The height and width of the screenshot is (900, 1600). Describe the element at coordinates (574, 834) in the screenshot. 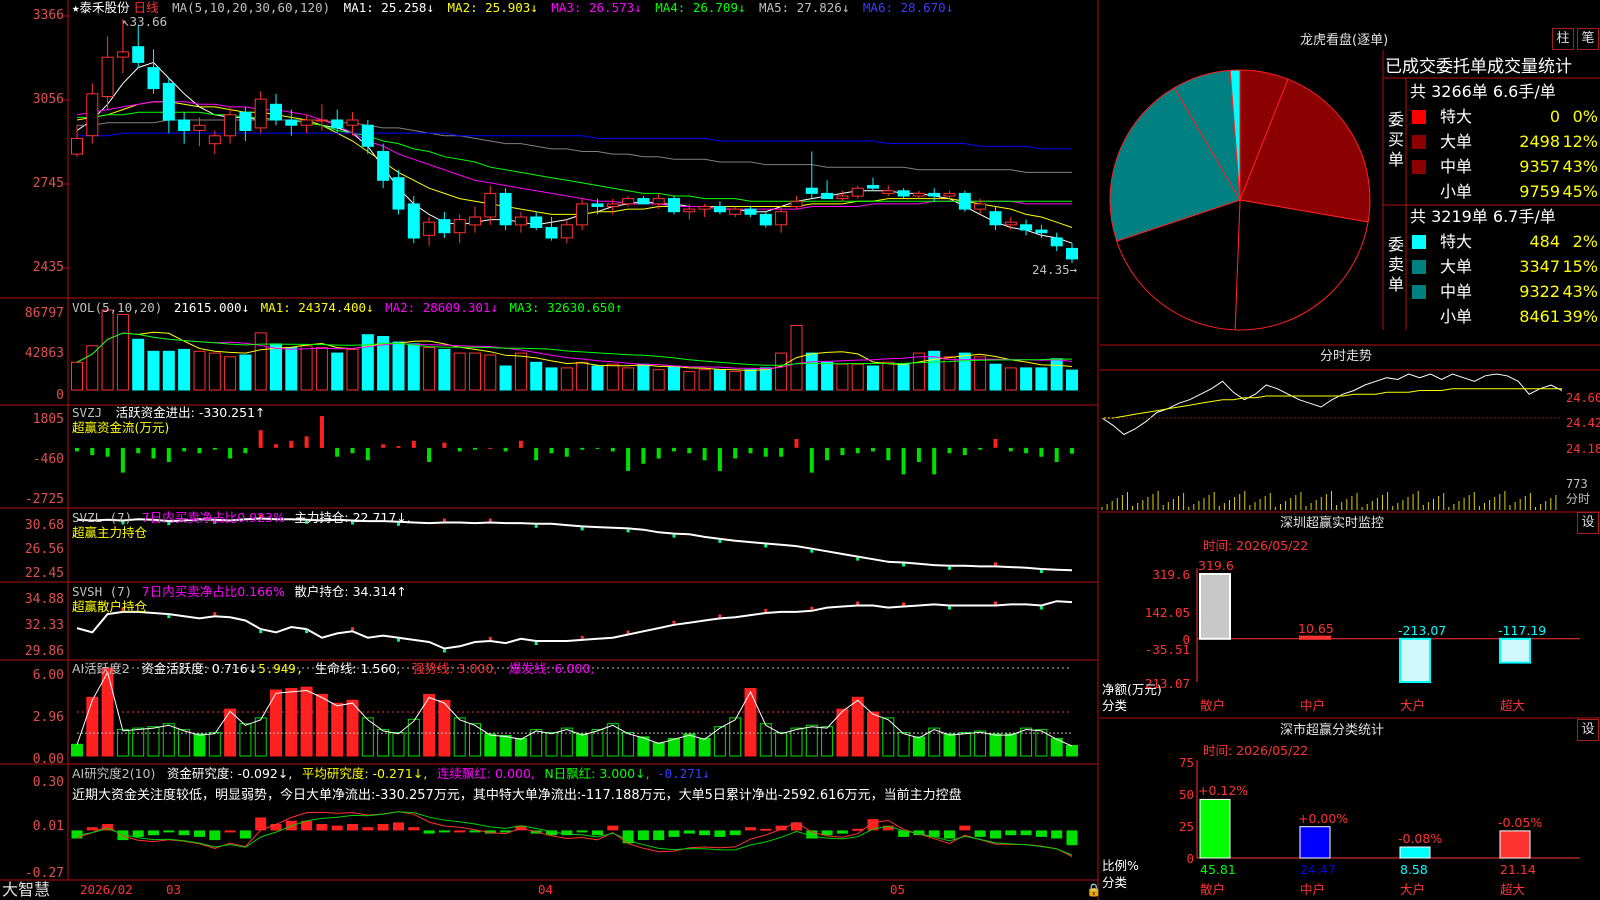

I see `ai-research-bars-group` at that location.